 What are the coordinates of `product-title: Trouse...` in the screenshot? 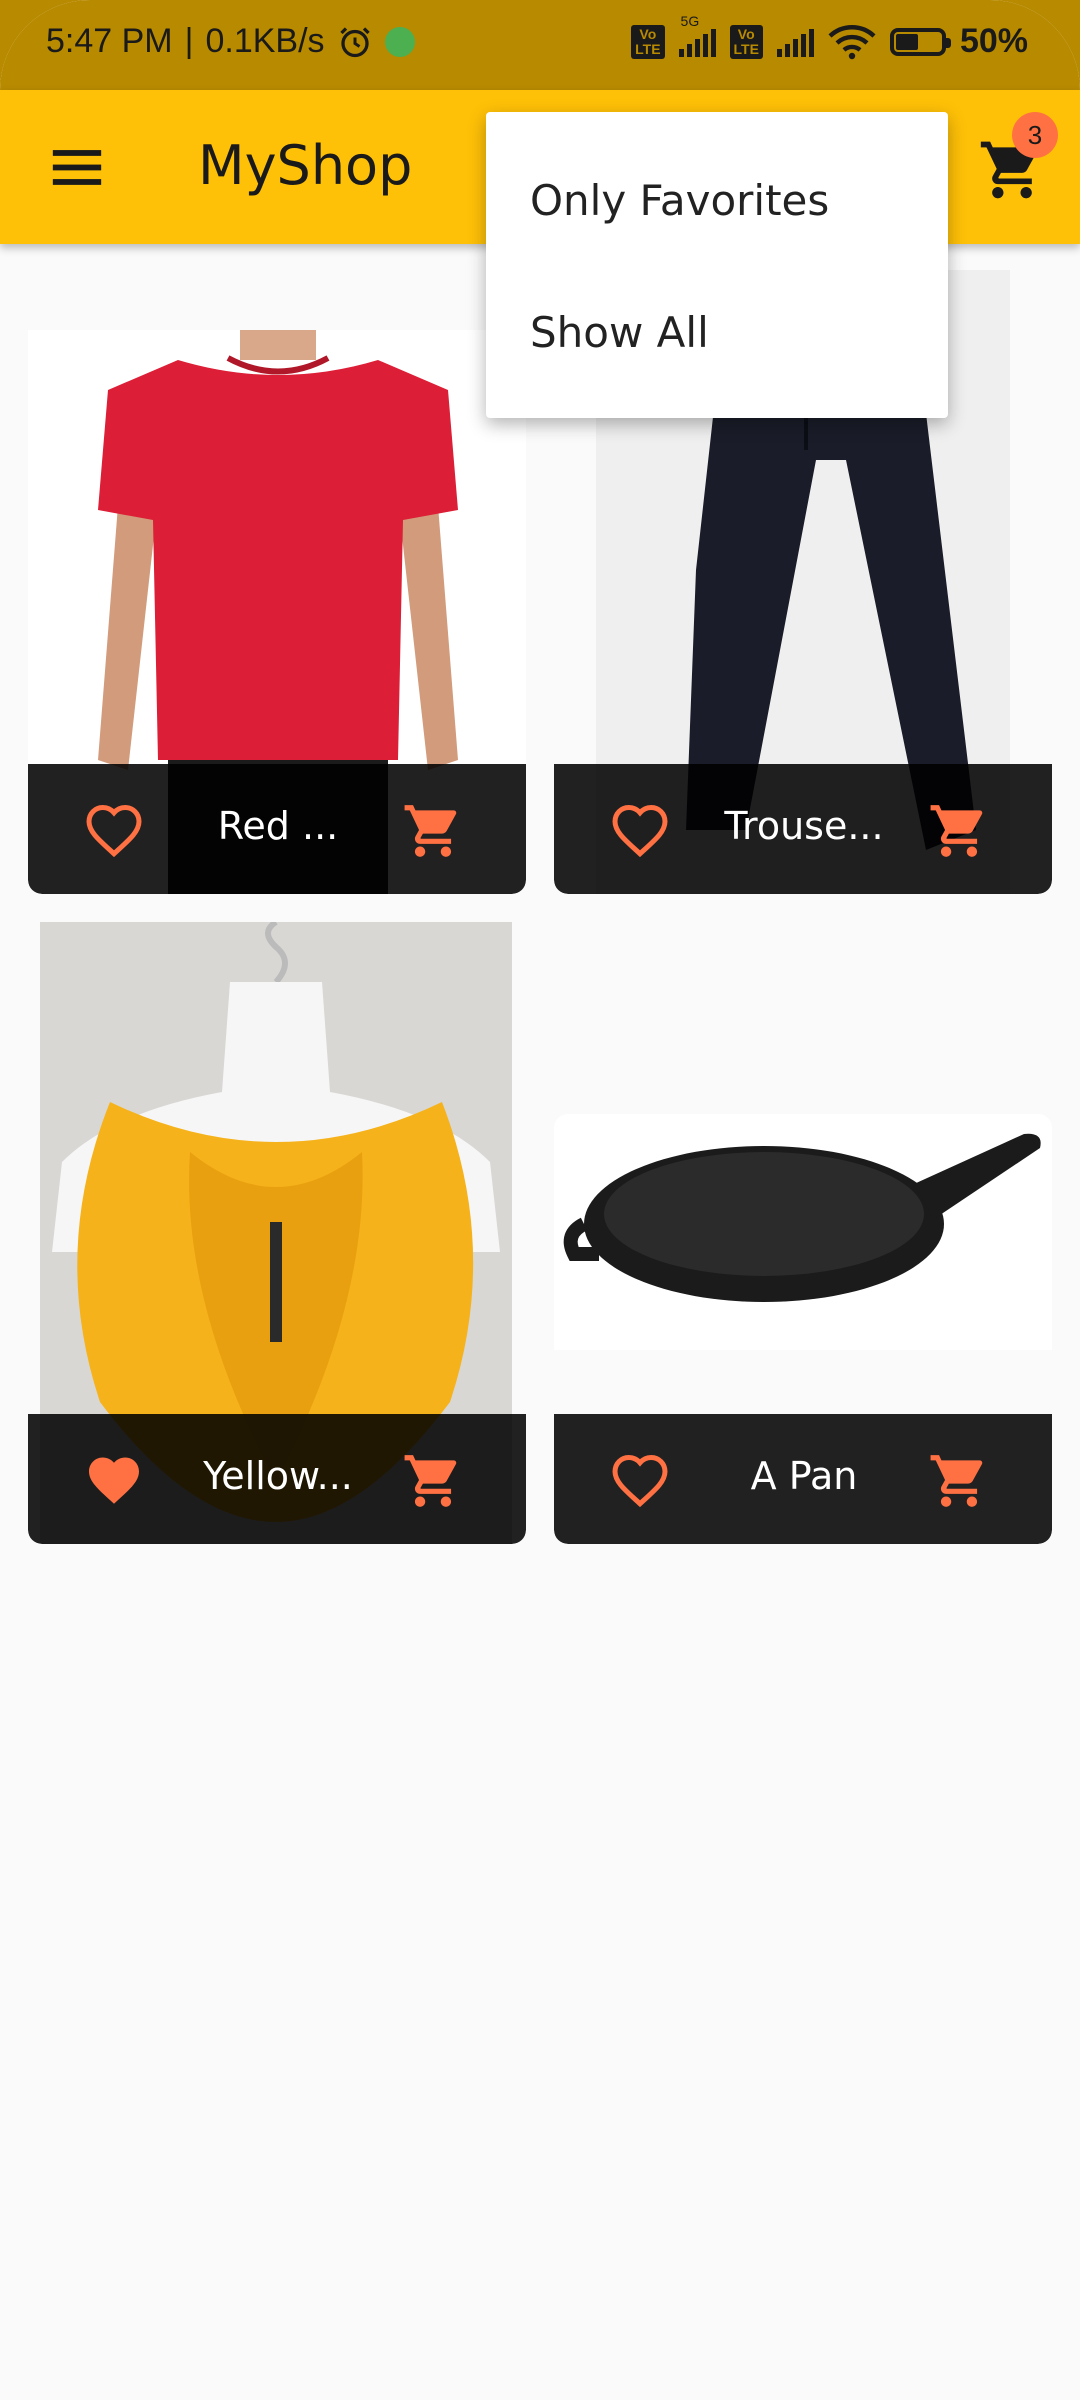 It's located at (804, 826).